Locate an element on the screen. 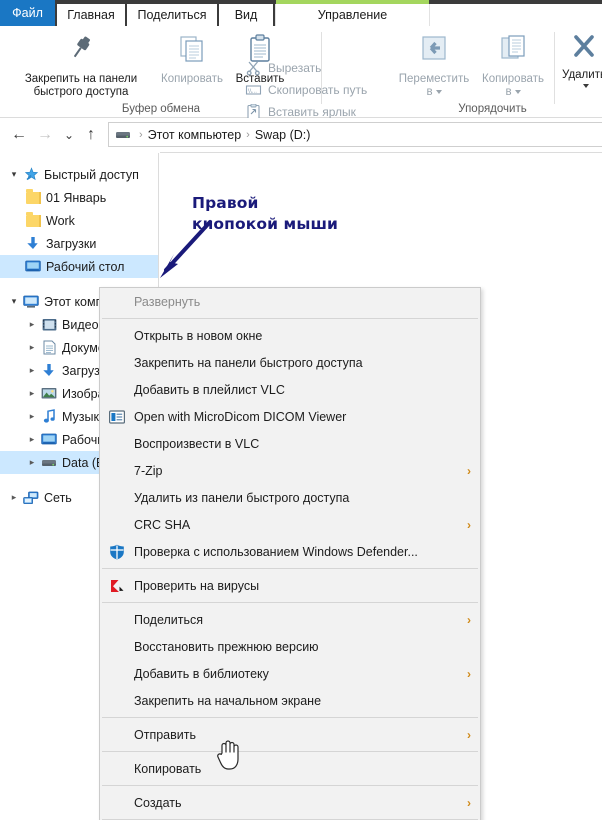  move-to-button: Переместить в is located at coordinates (434, 66).